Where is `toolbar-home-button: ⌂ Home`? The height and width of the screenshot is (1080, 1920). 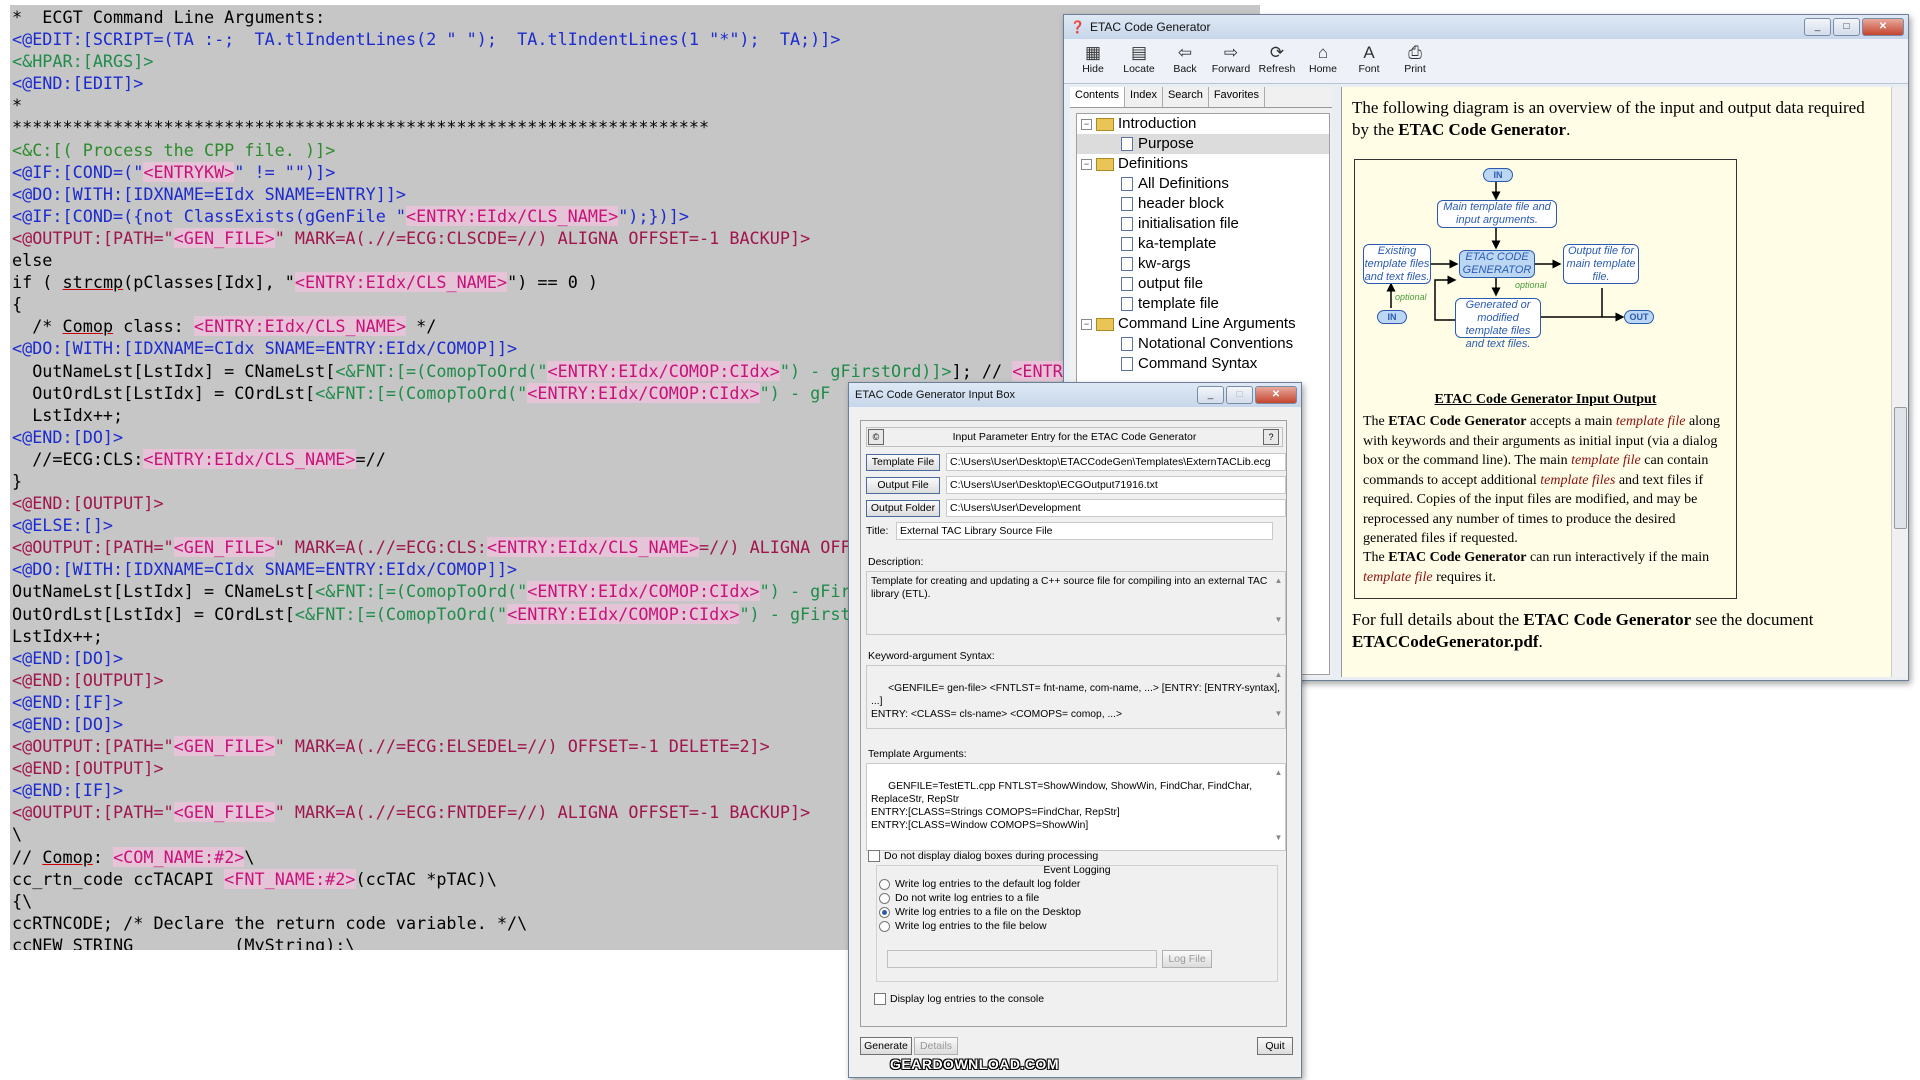 toolbar-home-button: ⌂ Home is located at coordinates (1323, 61).